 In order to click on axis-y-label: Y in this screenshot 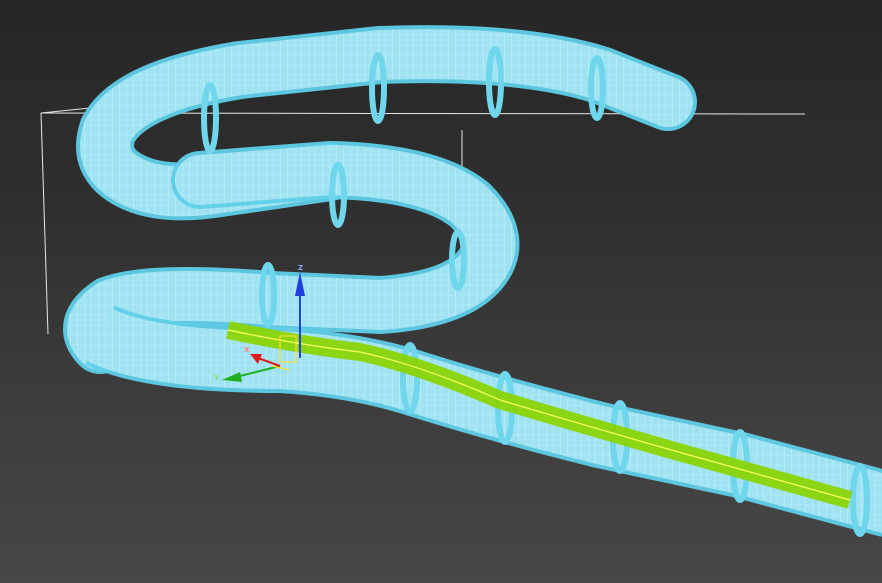, I will do `click(216, 378)`.